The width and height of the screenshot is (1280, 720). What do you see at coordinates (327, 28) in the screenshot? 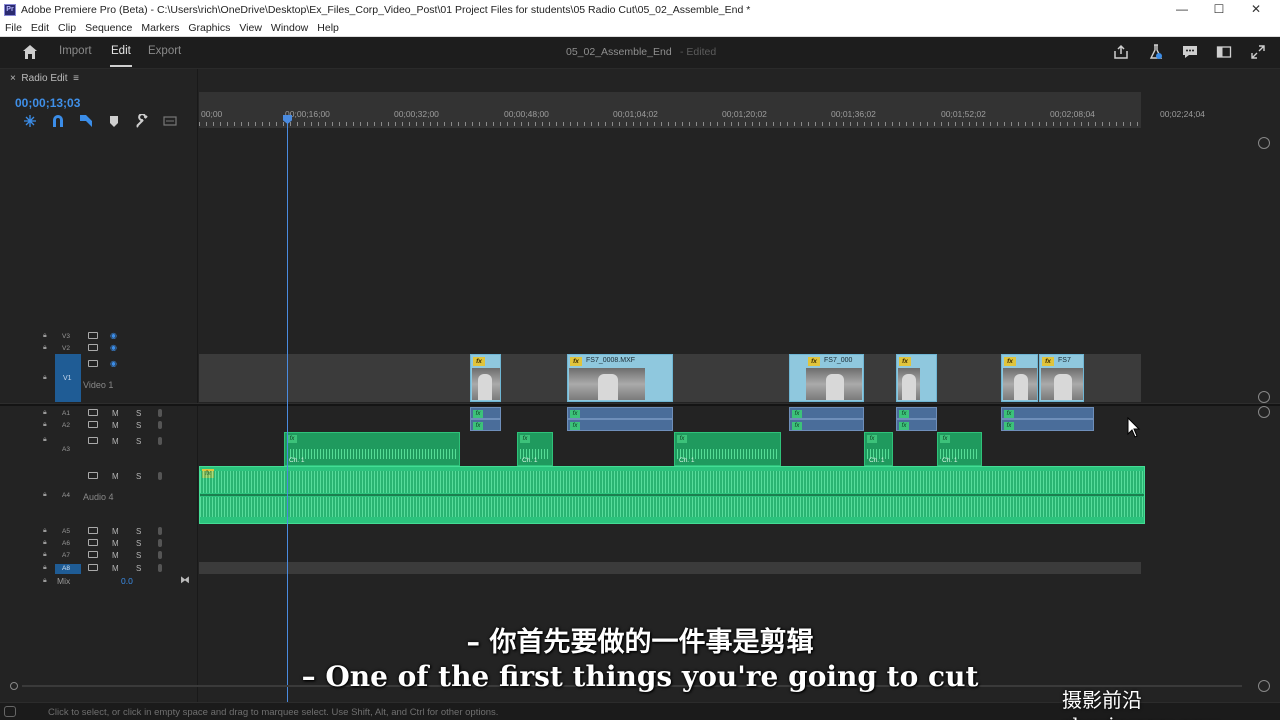
I see `menu-help: Help` at bounding box center [327, 28].